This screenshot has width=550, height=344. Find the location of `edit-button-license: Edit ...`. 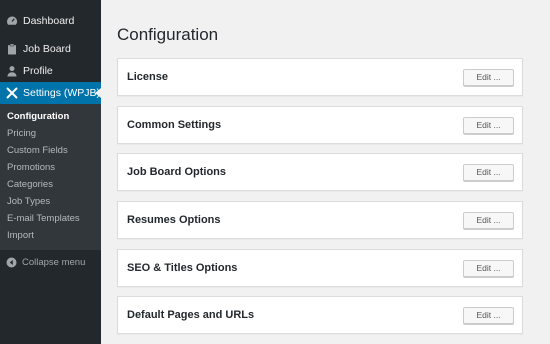

edit-button-license: Edit ... is located at coordinates (488, 77).